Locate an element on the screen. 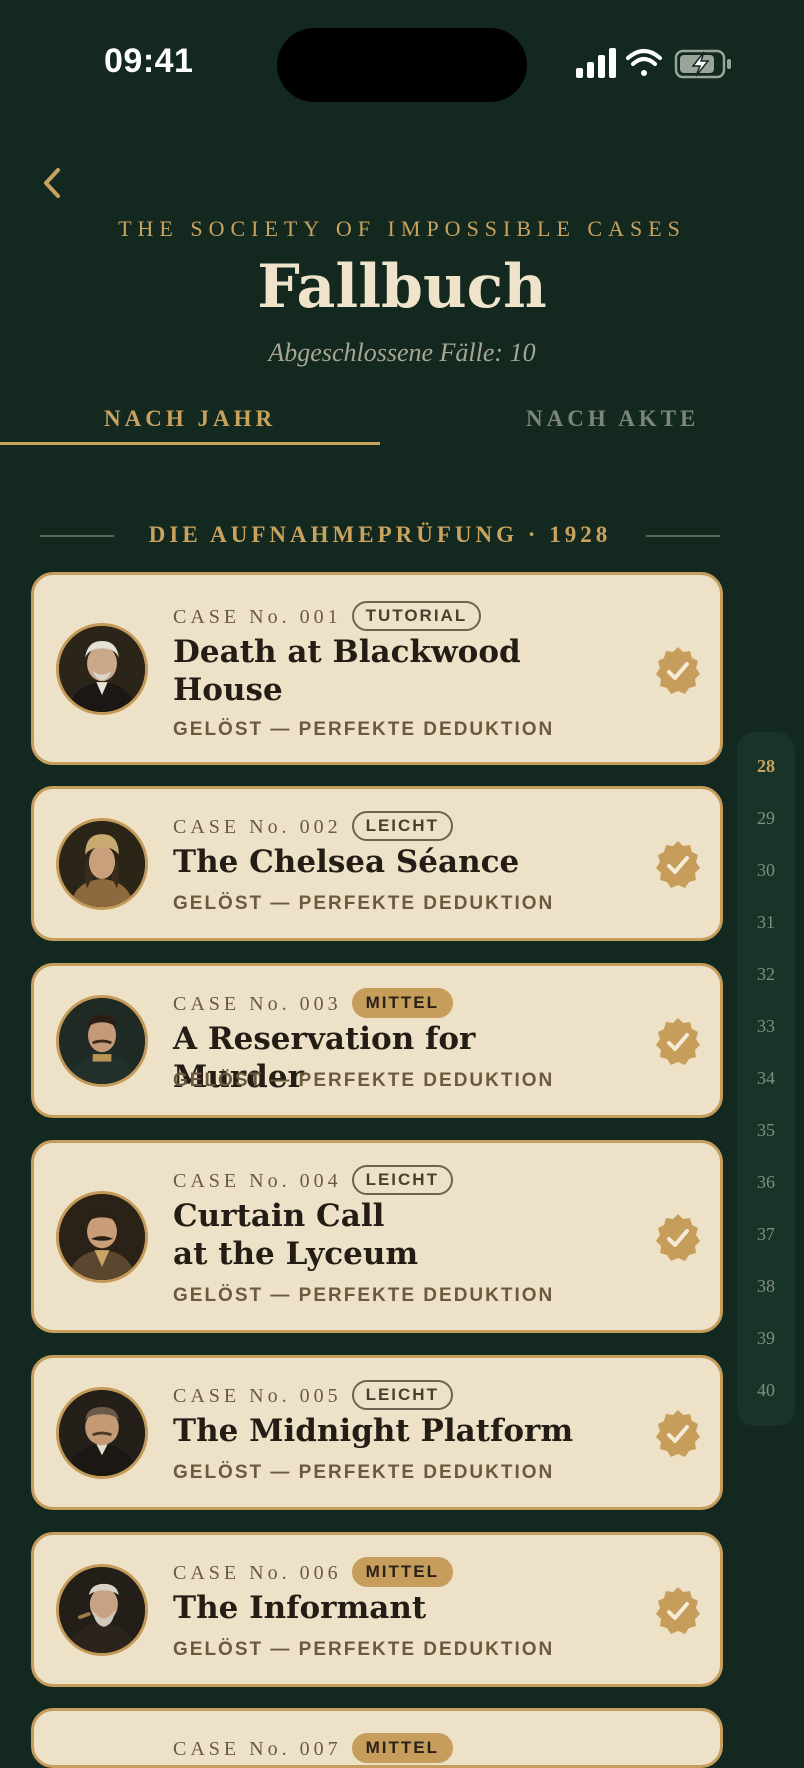 This screenshot has height=1768, width=804. portrait-bearded-man-icon is located at coordinates (102, 1610).